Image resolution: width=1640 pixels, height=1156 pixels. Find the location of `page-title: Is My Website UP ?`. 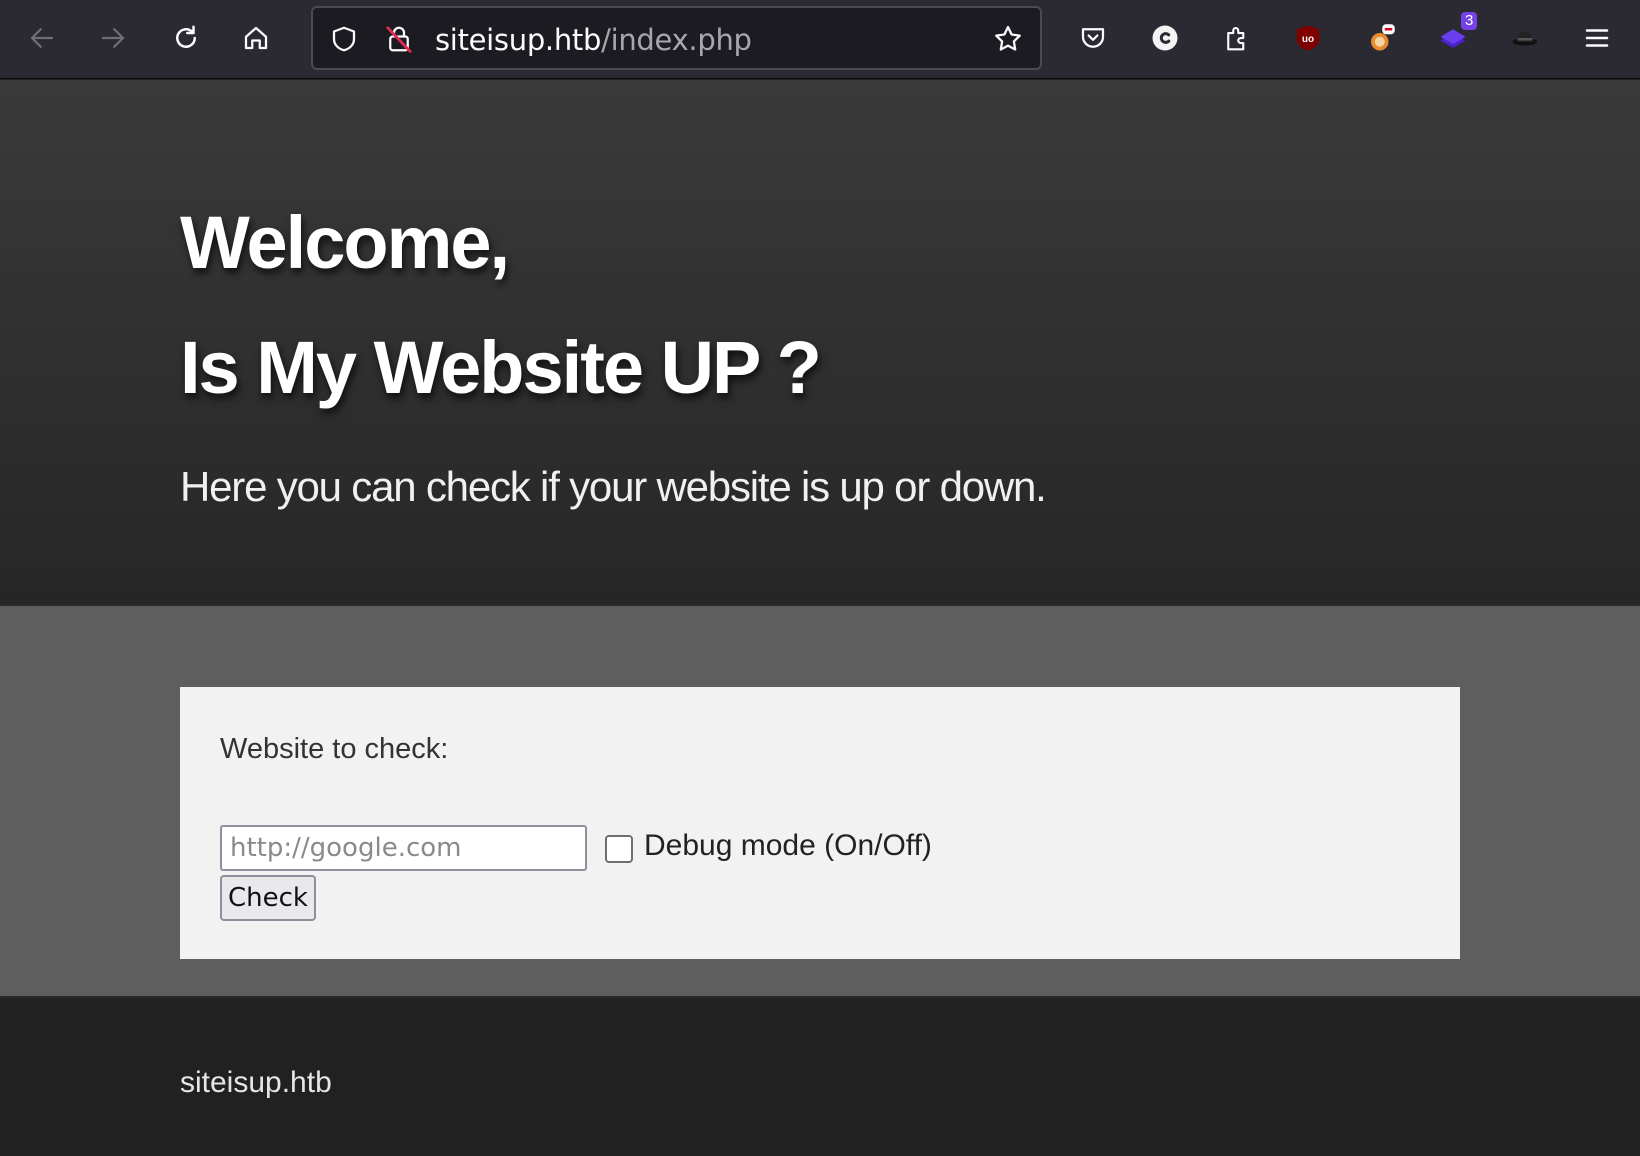

page-title: Is My Website UP ? is located at coordinates (501, 367).